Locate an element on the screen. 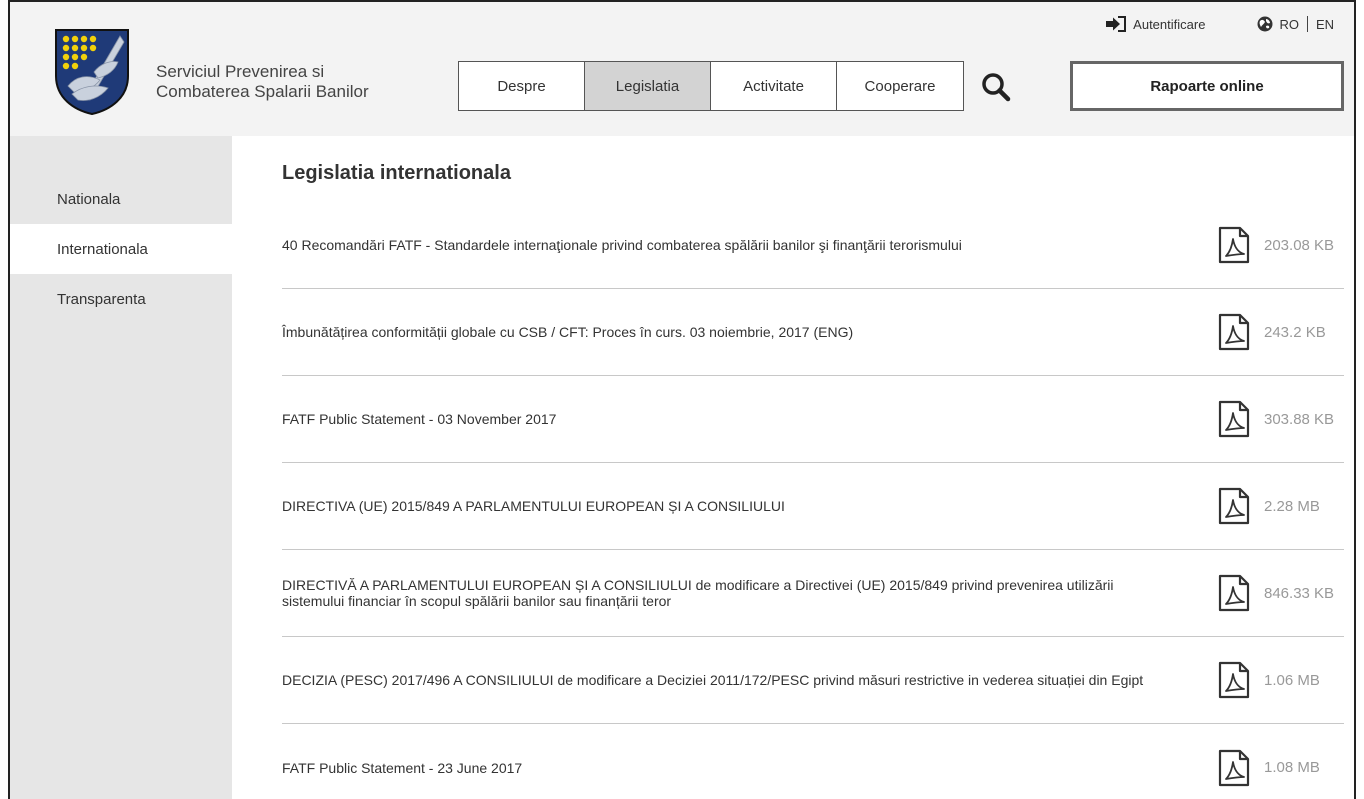 The image size is (1364, 799). sidebar-item-nationala: Nationala is located at coordinates (121, 199).